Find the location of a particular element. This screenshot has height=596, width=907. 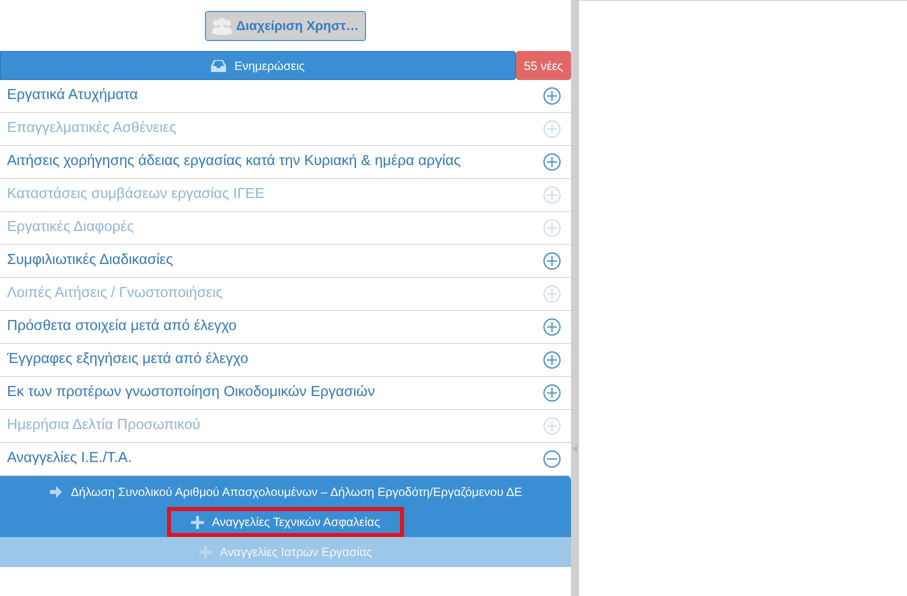

menu-item: Συμφιλιωτικές Διαδικασίες is located at coordinates (285, 261).